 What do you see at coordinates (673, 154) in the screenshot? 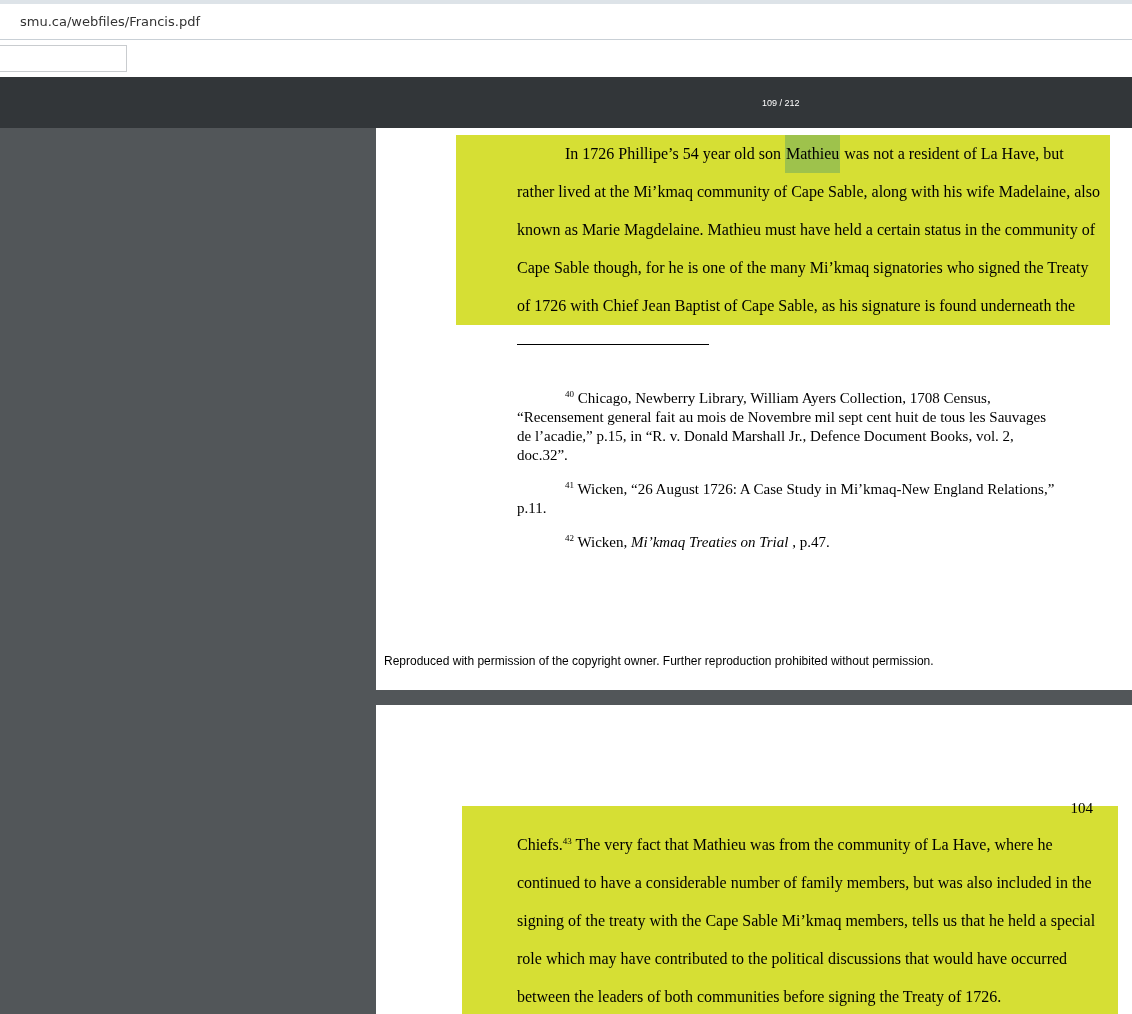
I see `text-line: In 1726 Phillipe’s 54 year old son` at bounding box center [673, 154].